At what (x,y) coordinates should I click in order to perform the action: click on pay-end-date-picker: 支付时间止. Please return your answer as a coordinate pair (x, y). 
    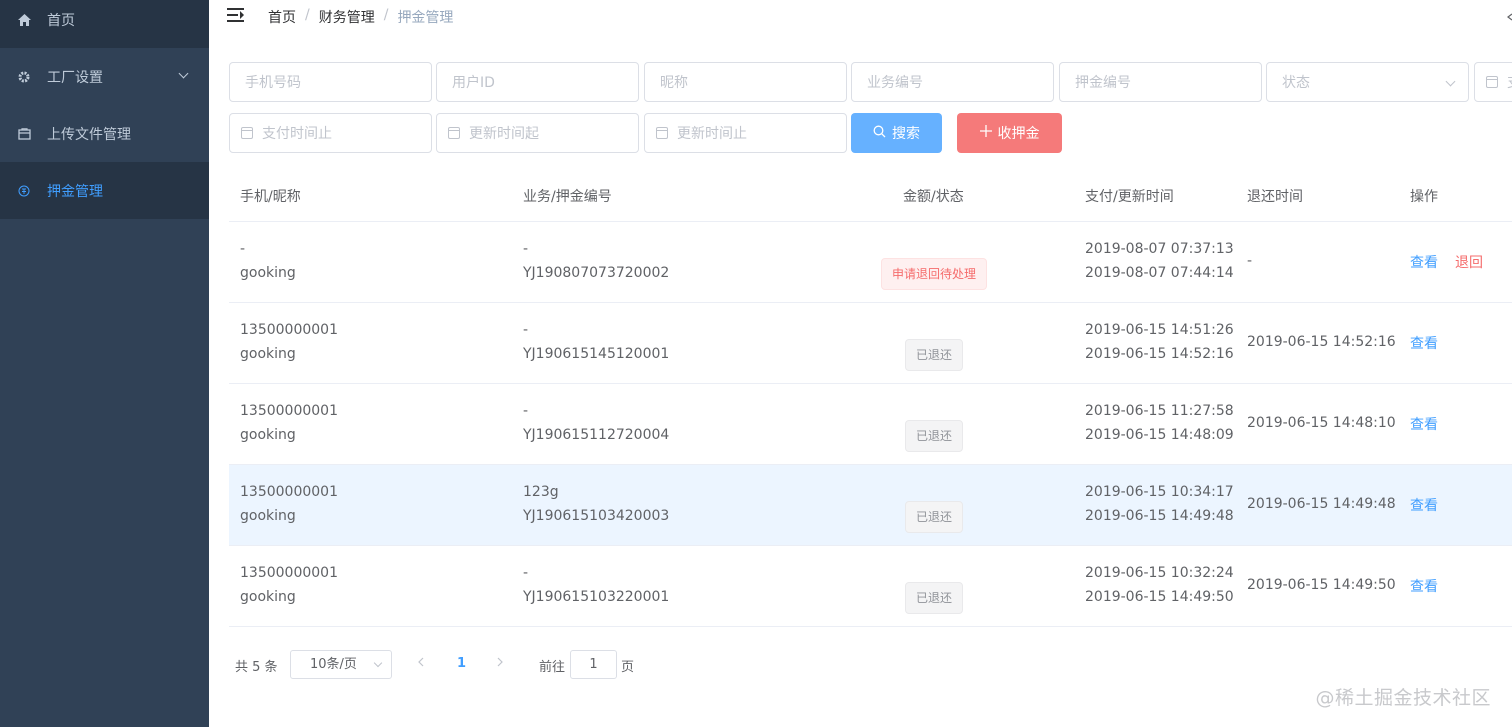
    Looking at the image, I should click on (330, 133).